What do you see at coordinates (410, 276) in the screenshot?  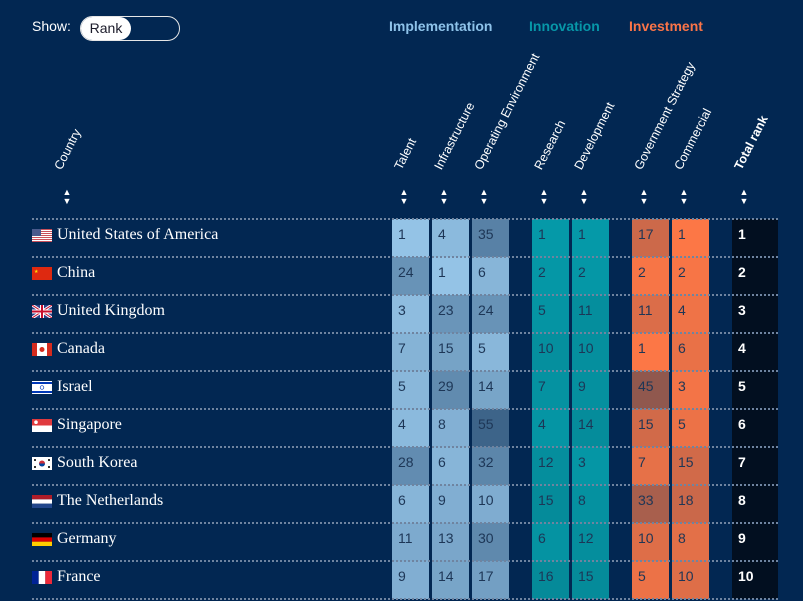 I see `cell-talent: 24` at bounding box center [410, 276].